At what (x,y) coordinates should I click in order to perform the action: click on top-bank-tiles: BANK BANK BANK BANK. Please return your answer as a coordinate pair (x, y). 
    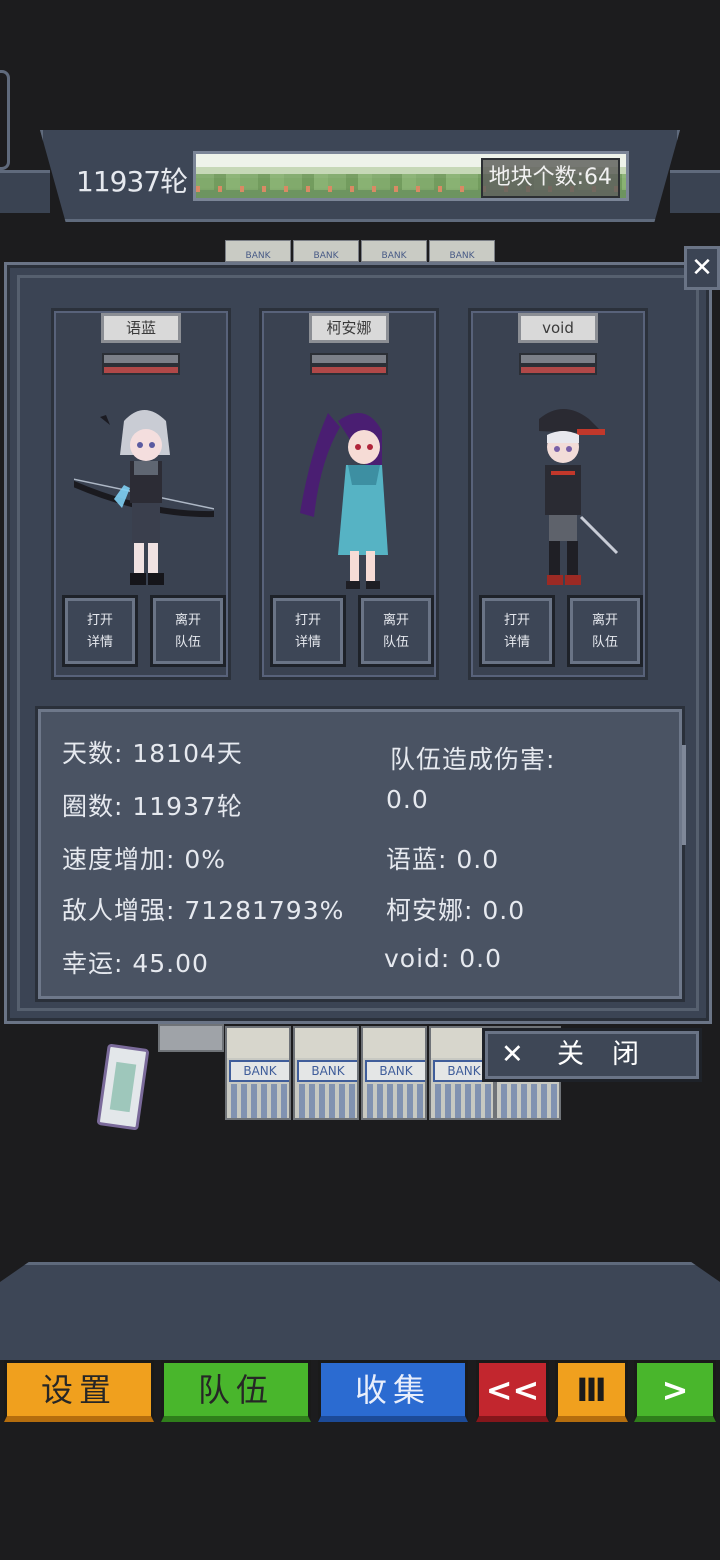
    Looking at the image, I should click on (361, 251).